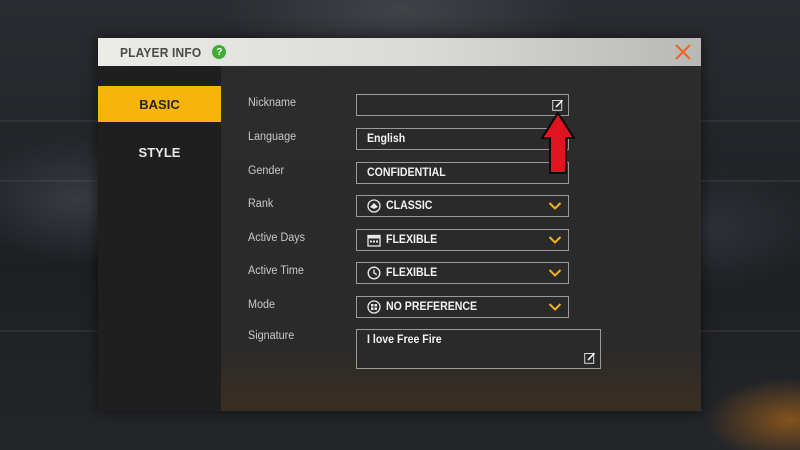 The image size is (800, 450). I want to click on close-icon, so click(683, 52).